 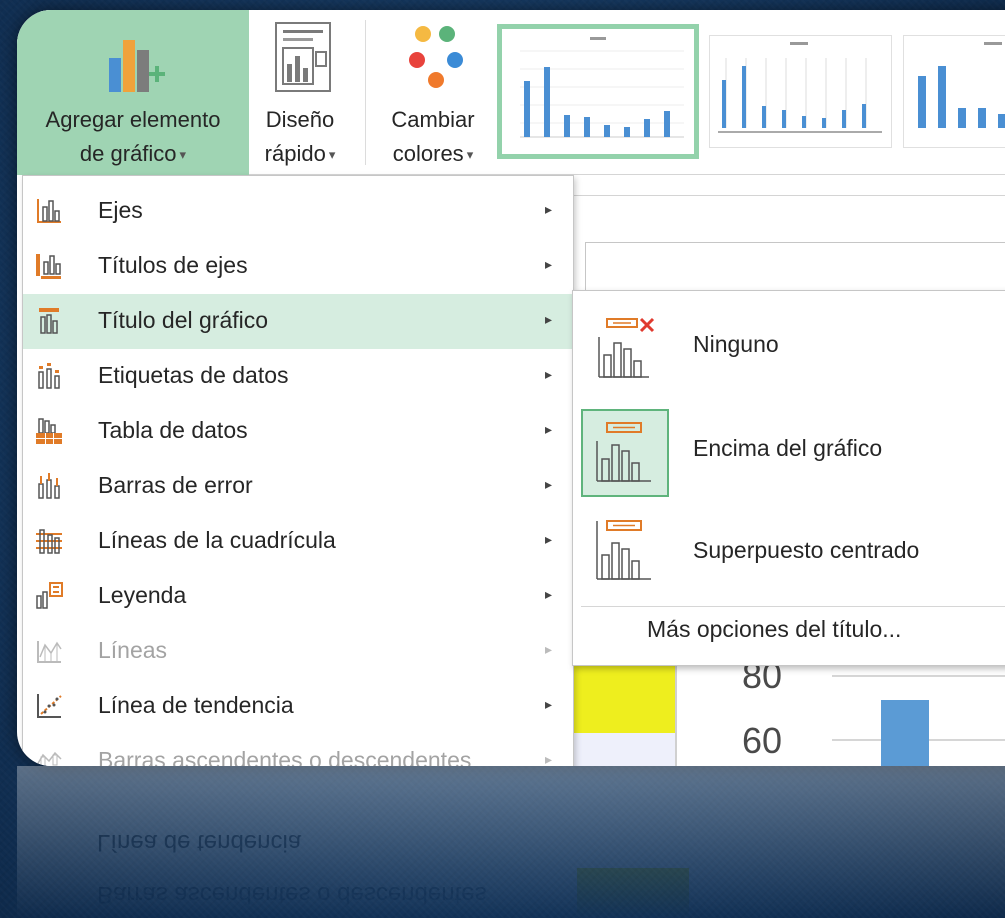 I want to click on chart-styles-gallery, so click(x=751, y=91).